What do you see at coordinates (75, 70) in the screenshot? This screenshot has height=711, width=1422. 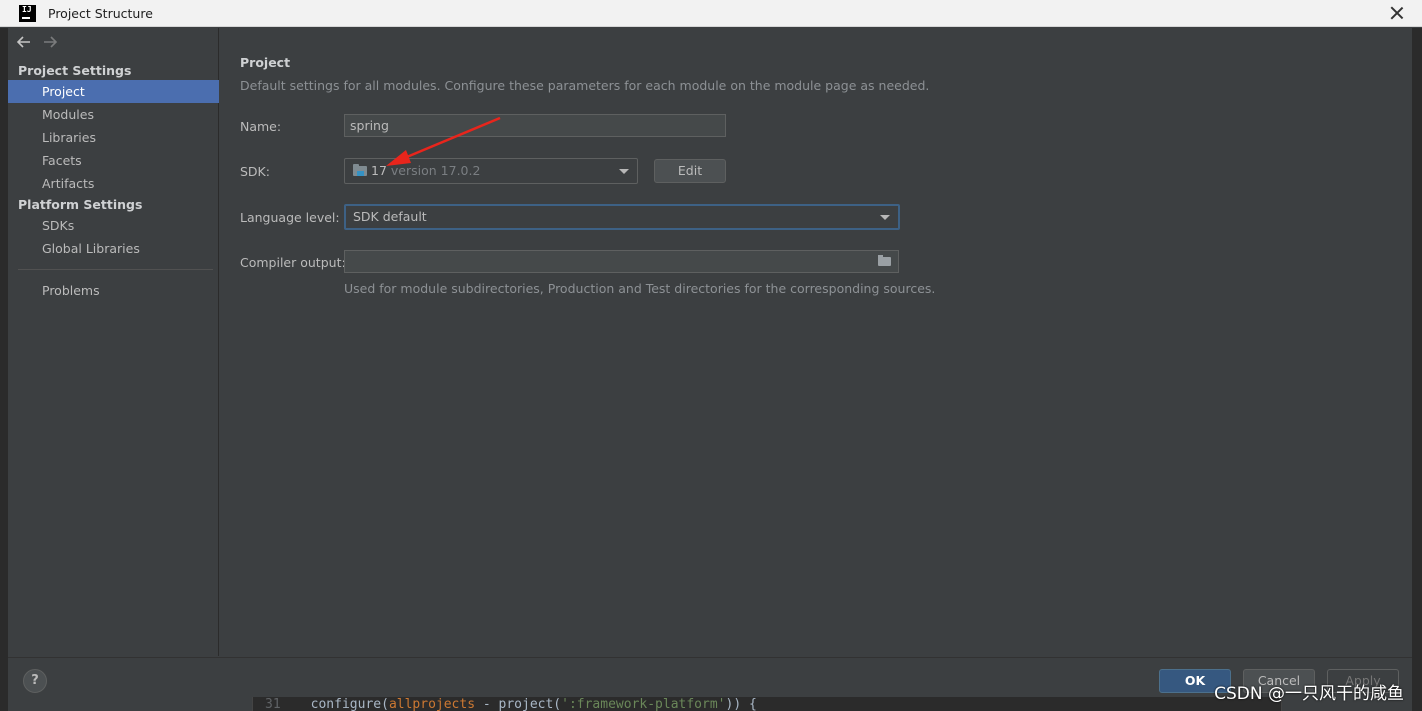 I see `section-project-settings: Project Settings` at bounding box center [75, 70].